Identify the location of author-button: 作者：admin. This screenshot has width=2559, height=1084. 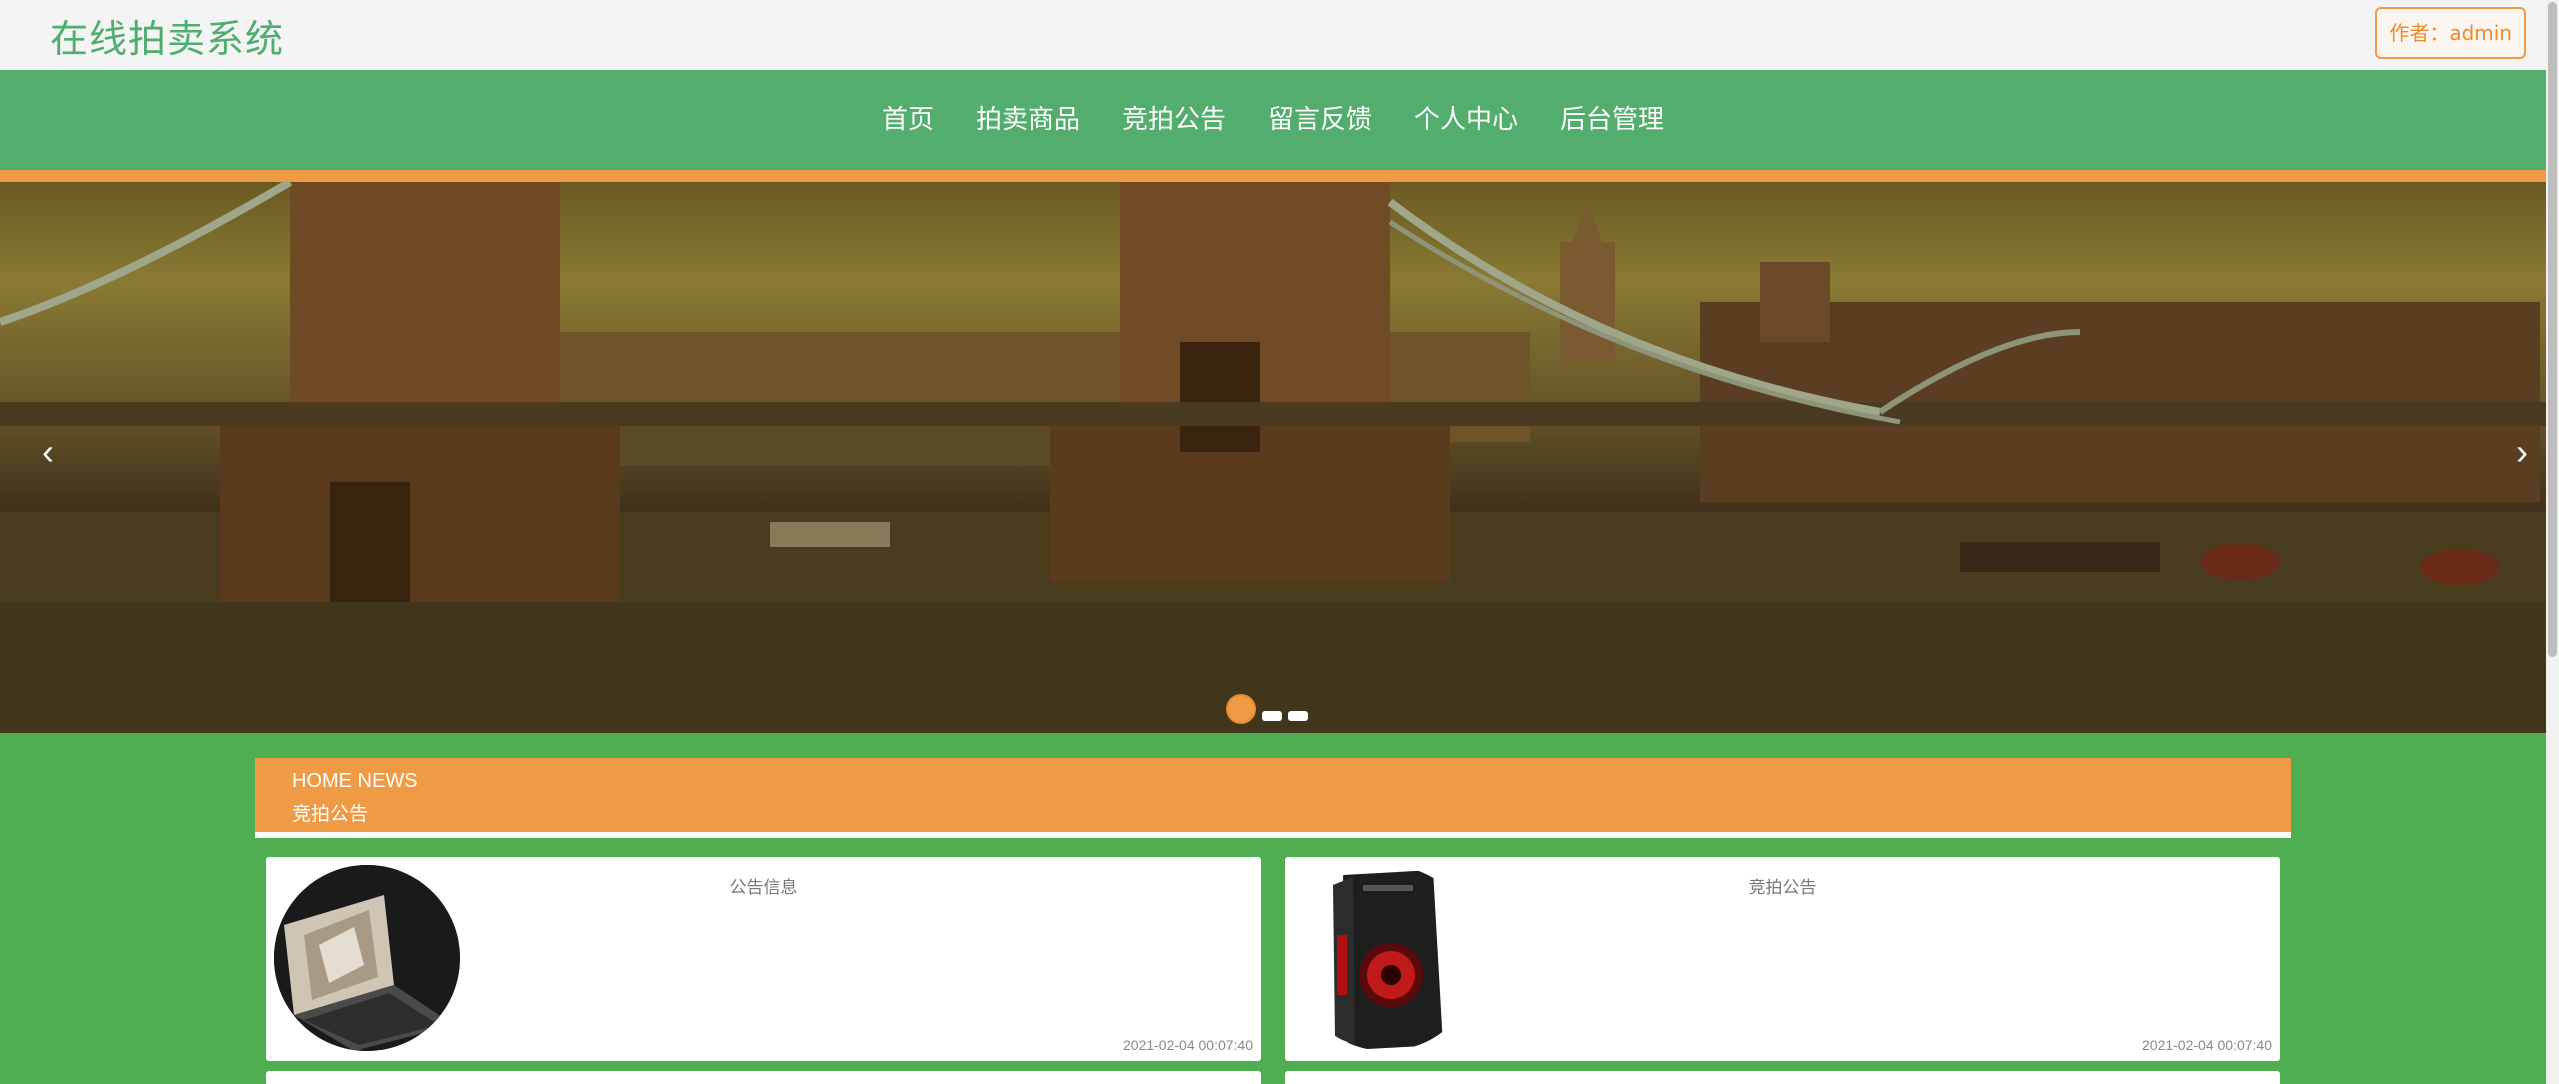
(2450, 33).